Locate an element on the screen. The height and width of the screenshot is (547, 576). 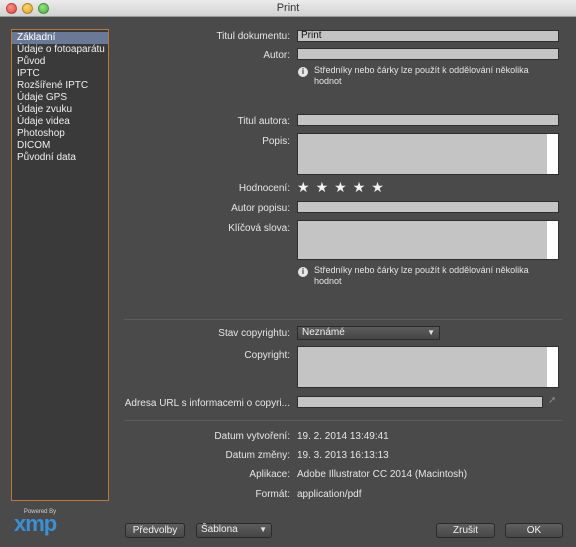
rating-star-5-icon: ★ is located at coordinates (377, 187).